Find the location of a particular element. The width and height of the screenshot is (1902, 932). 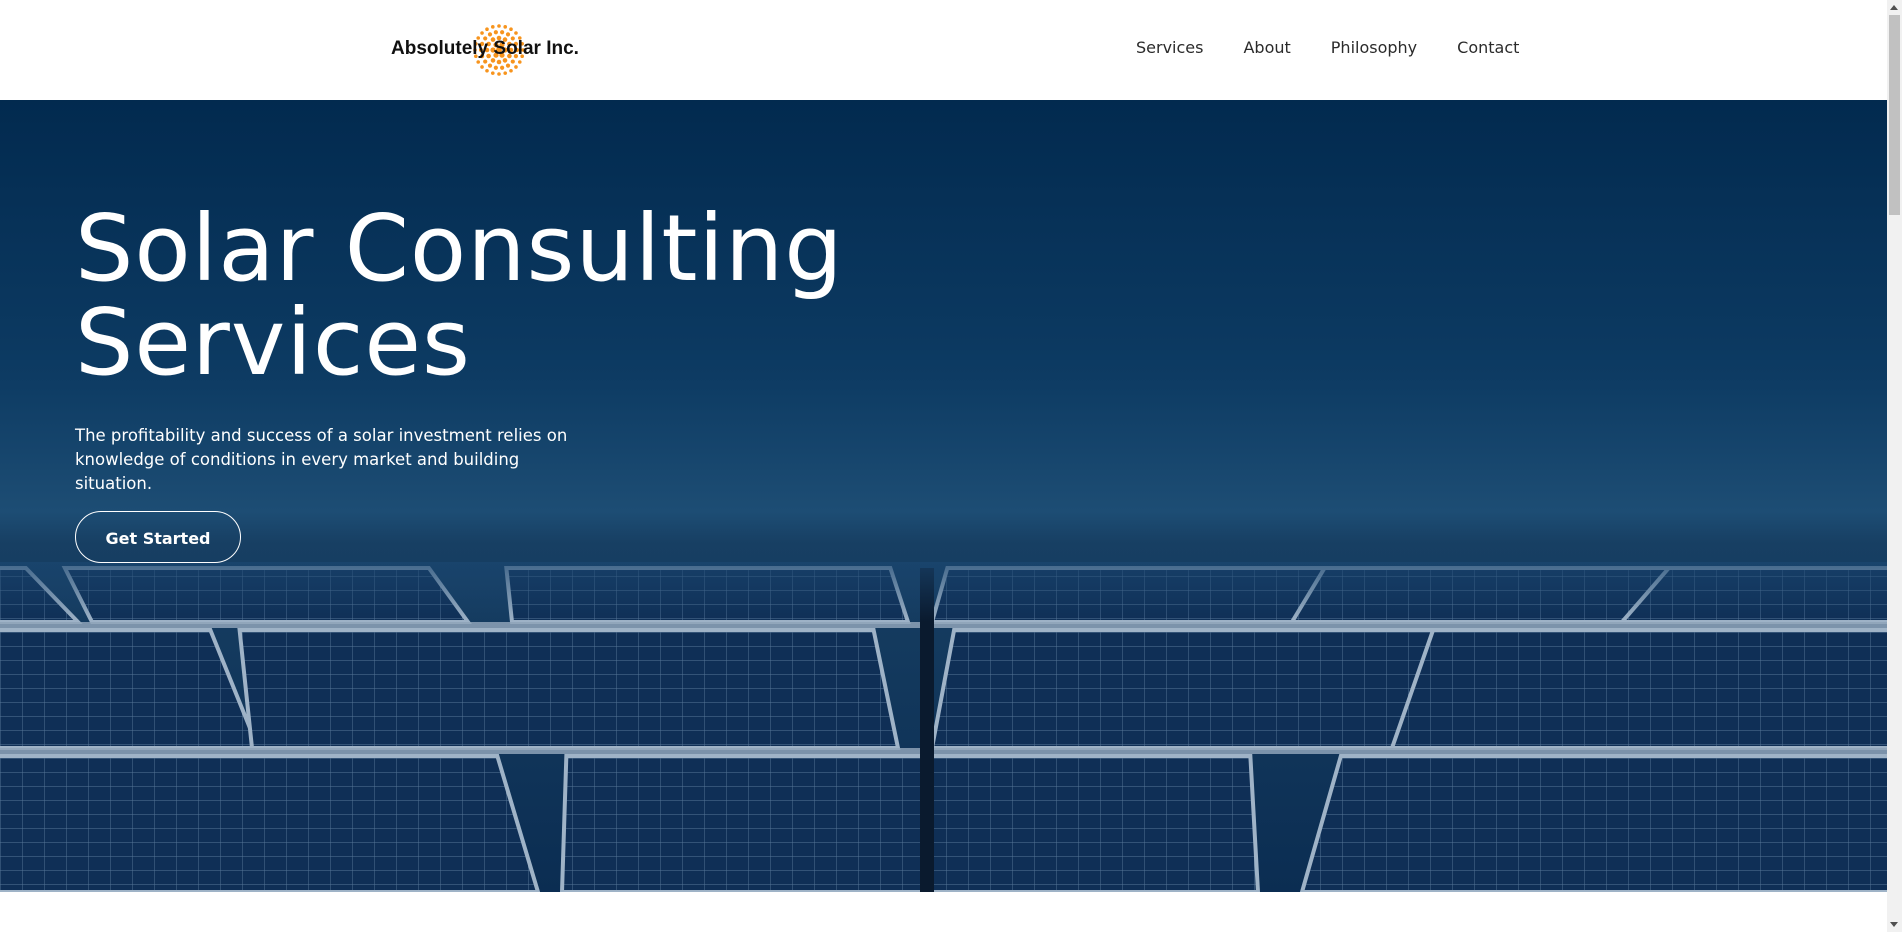

scrollbar-thumb is located at coordinates (1894, 115).